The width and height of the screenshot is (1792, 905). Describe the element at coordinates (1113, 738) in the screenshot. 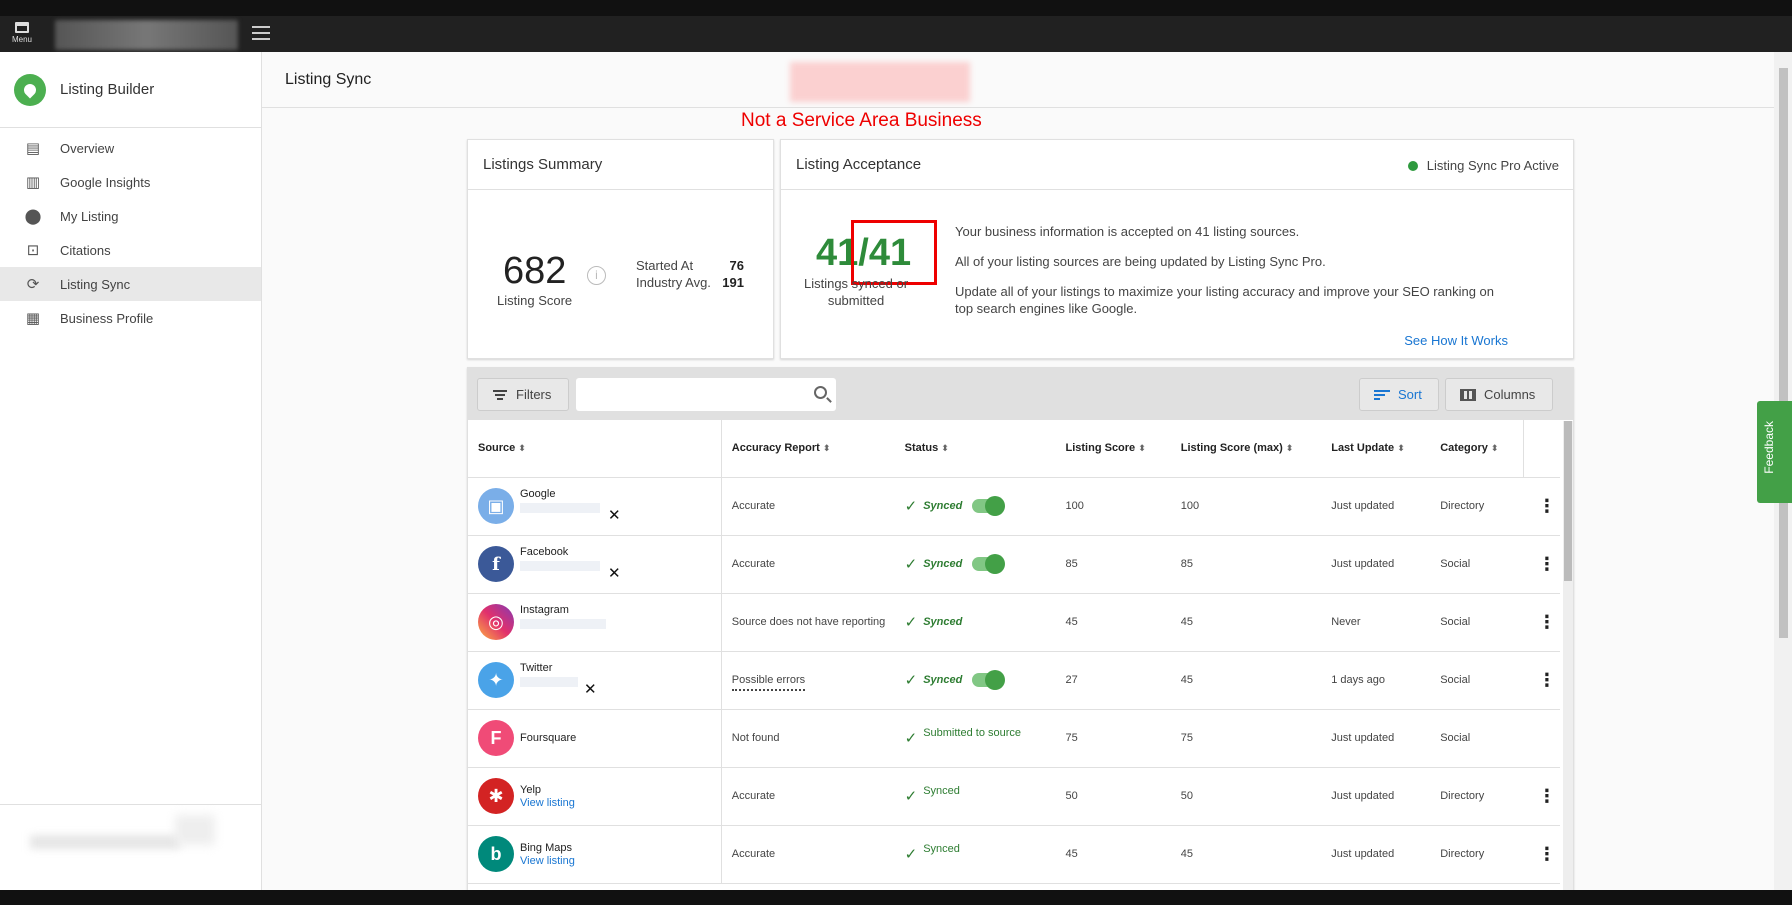

I see `score-cell: 75` at that location.